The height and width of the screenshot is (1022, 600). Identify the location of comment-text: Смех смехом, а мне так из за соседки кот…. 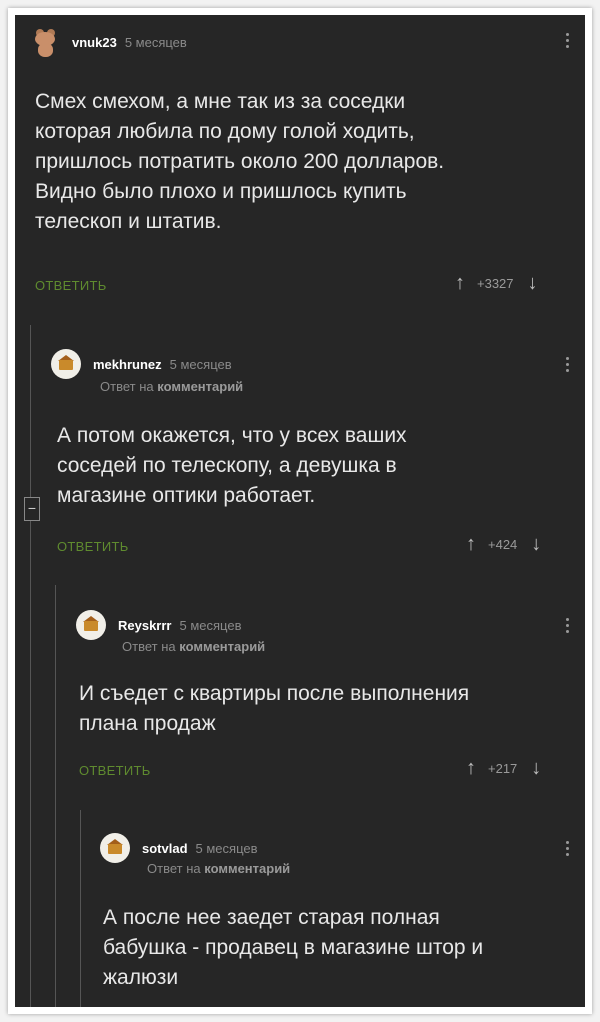
(240, 161).